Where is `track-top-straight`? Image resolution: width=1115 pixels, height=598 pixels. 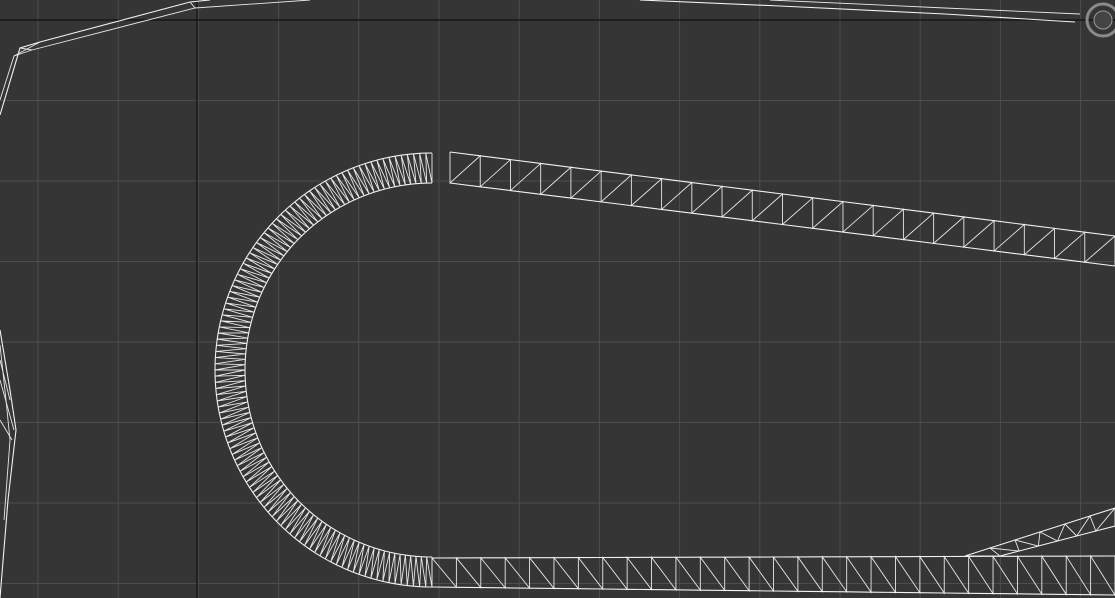
track-top-straight is located at coordinates (782, 209).